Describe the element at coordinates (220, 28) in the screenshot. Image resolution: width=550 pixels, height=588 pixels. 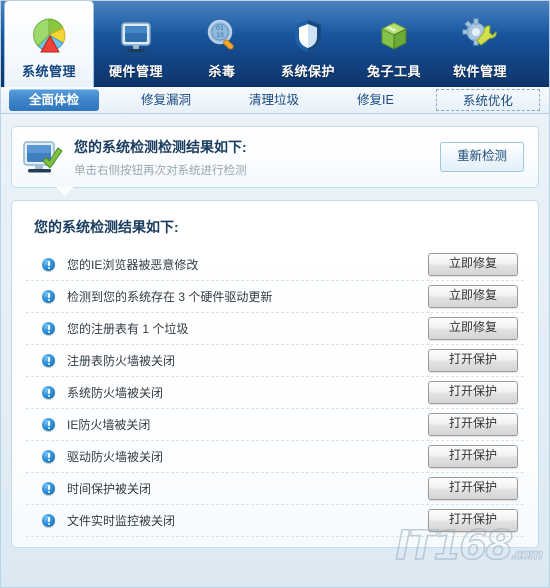
I see `svg-text: 01` at that location.